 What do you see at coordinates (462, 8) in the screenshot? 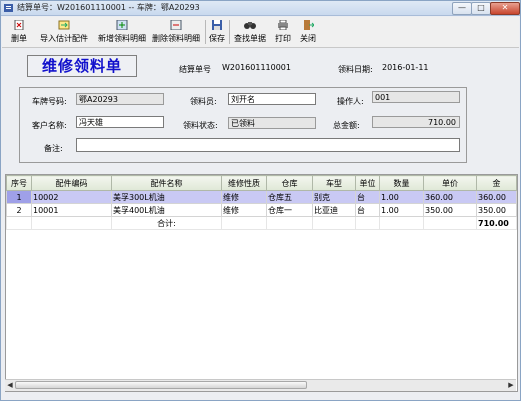
I see `minimize-button: —` at bounding box center [462, 8].